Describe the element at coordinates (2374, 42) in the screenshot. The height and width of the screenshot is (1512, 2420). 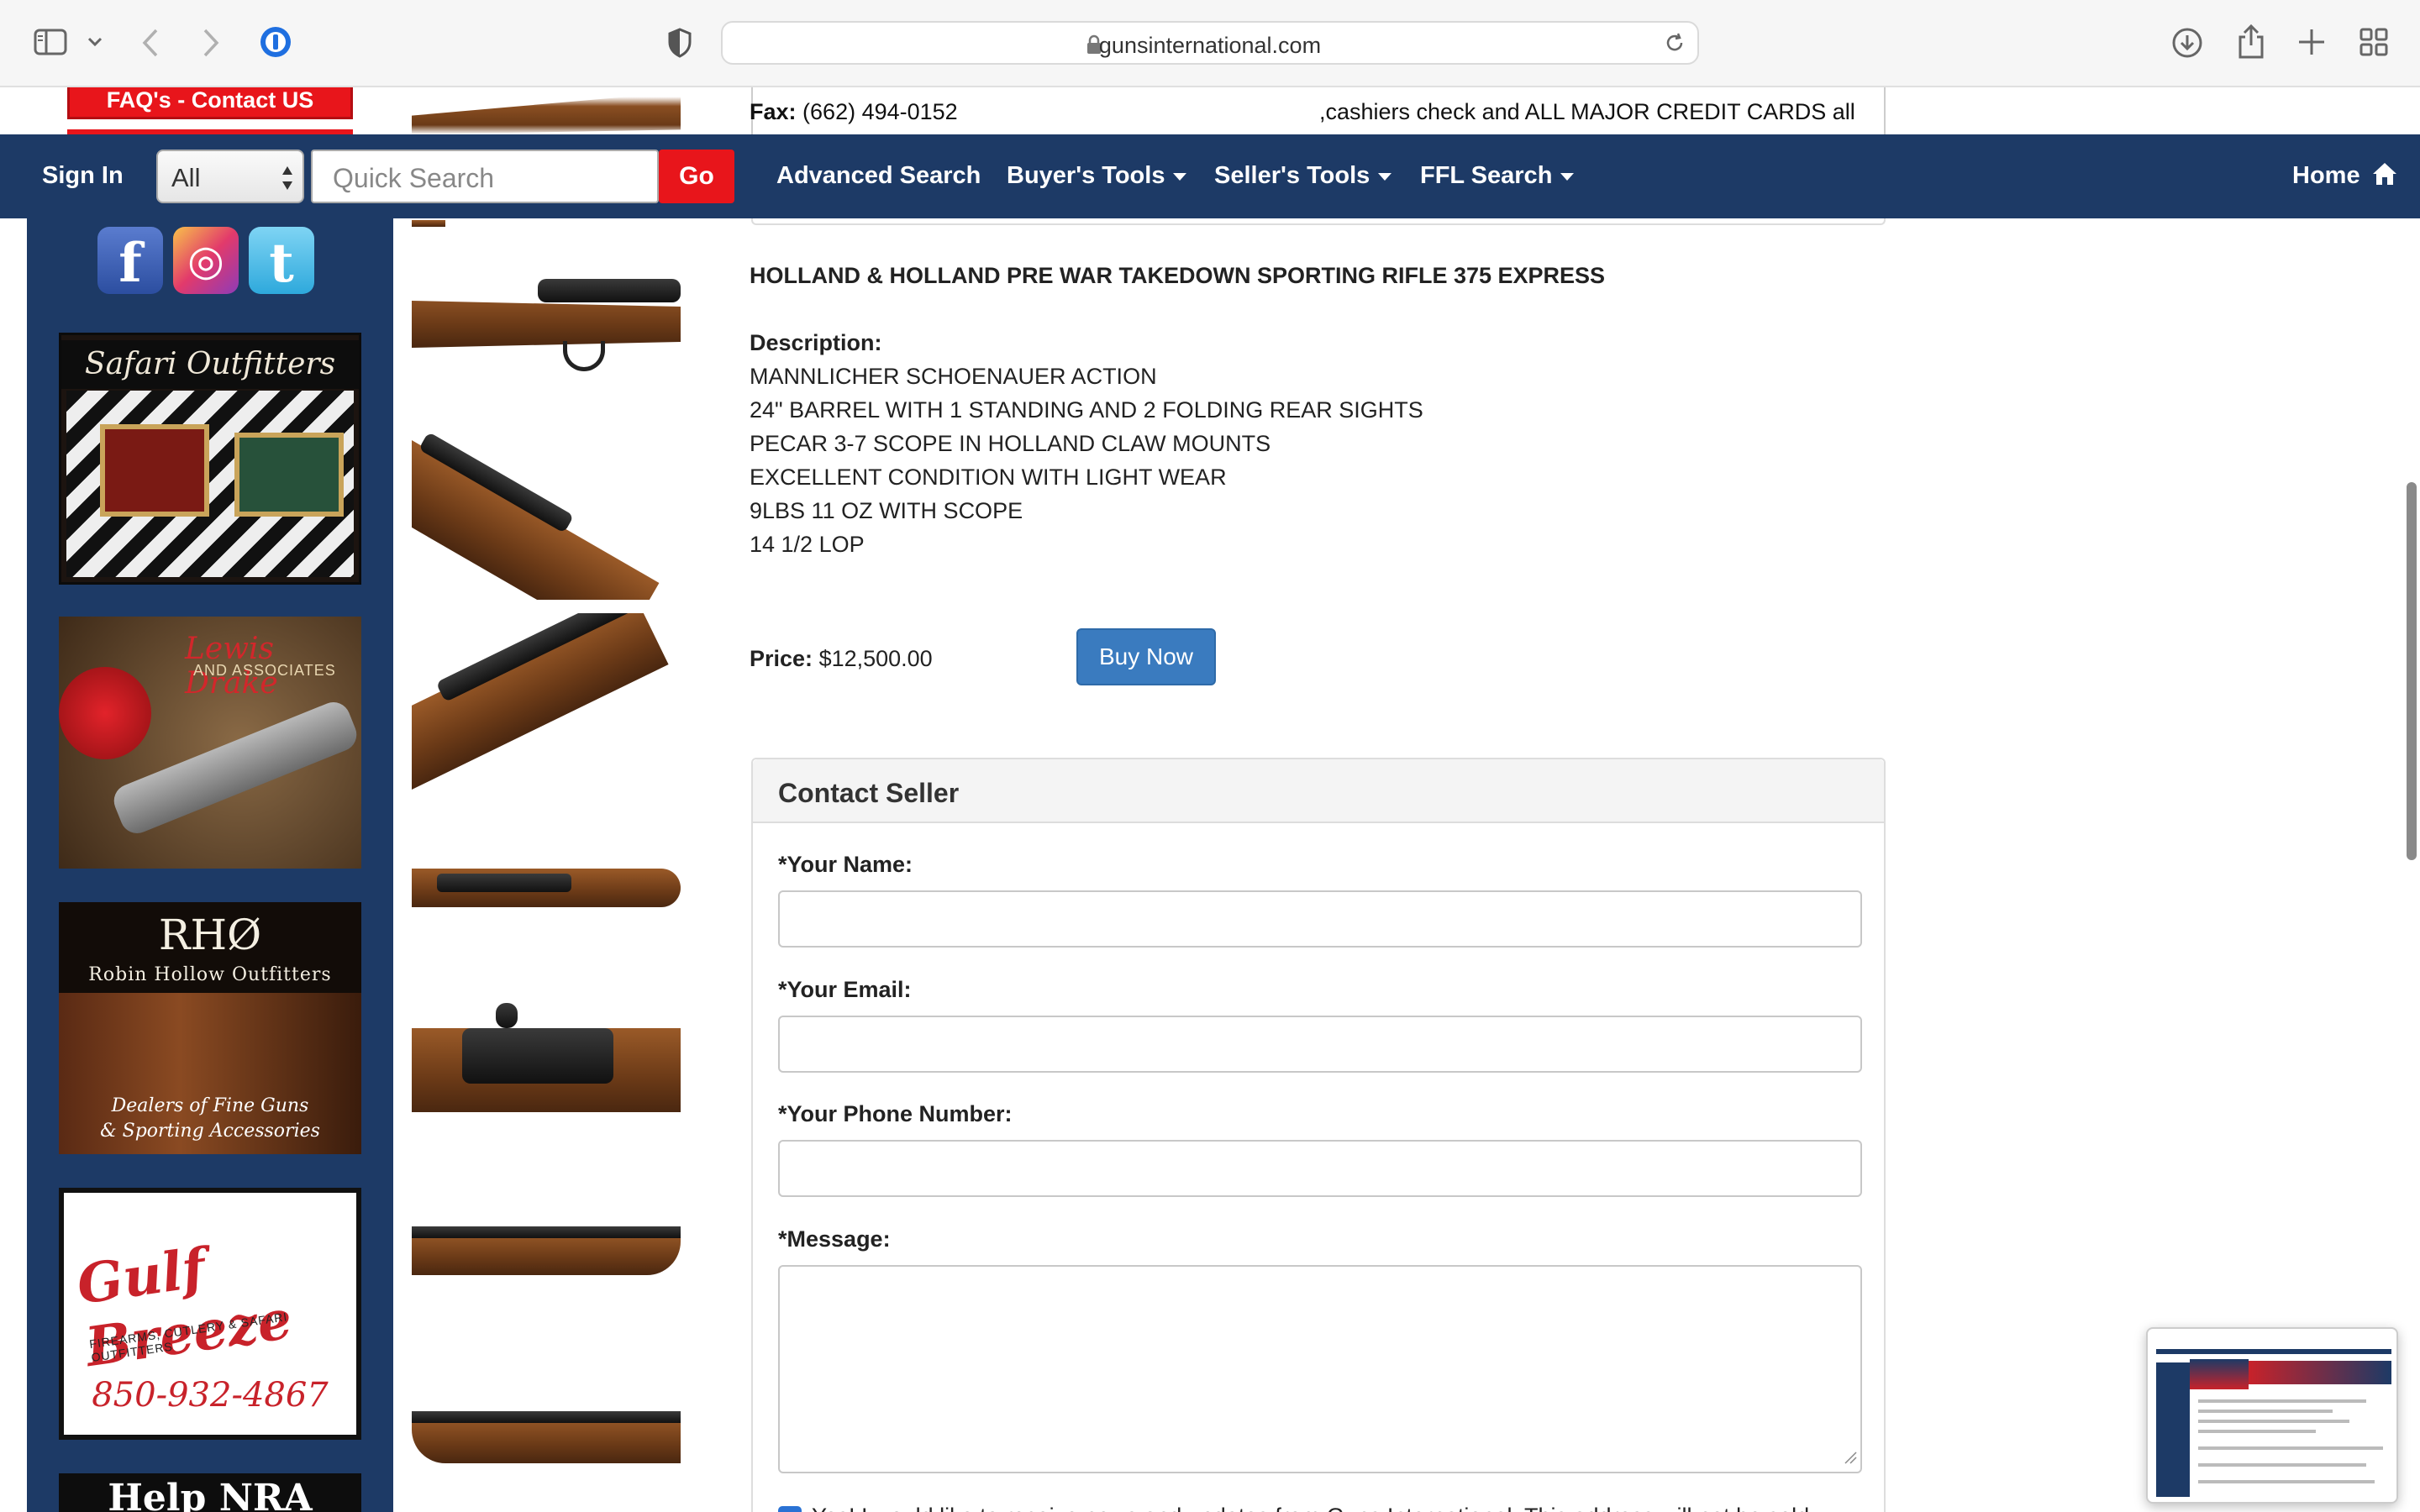
I see `tab-overview-icon` at that location.